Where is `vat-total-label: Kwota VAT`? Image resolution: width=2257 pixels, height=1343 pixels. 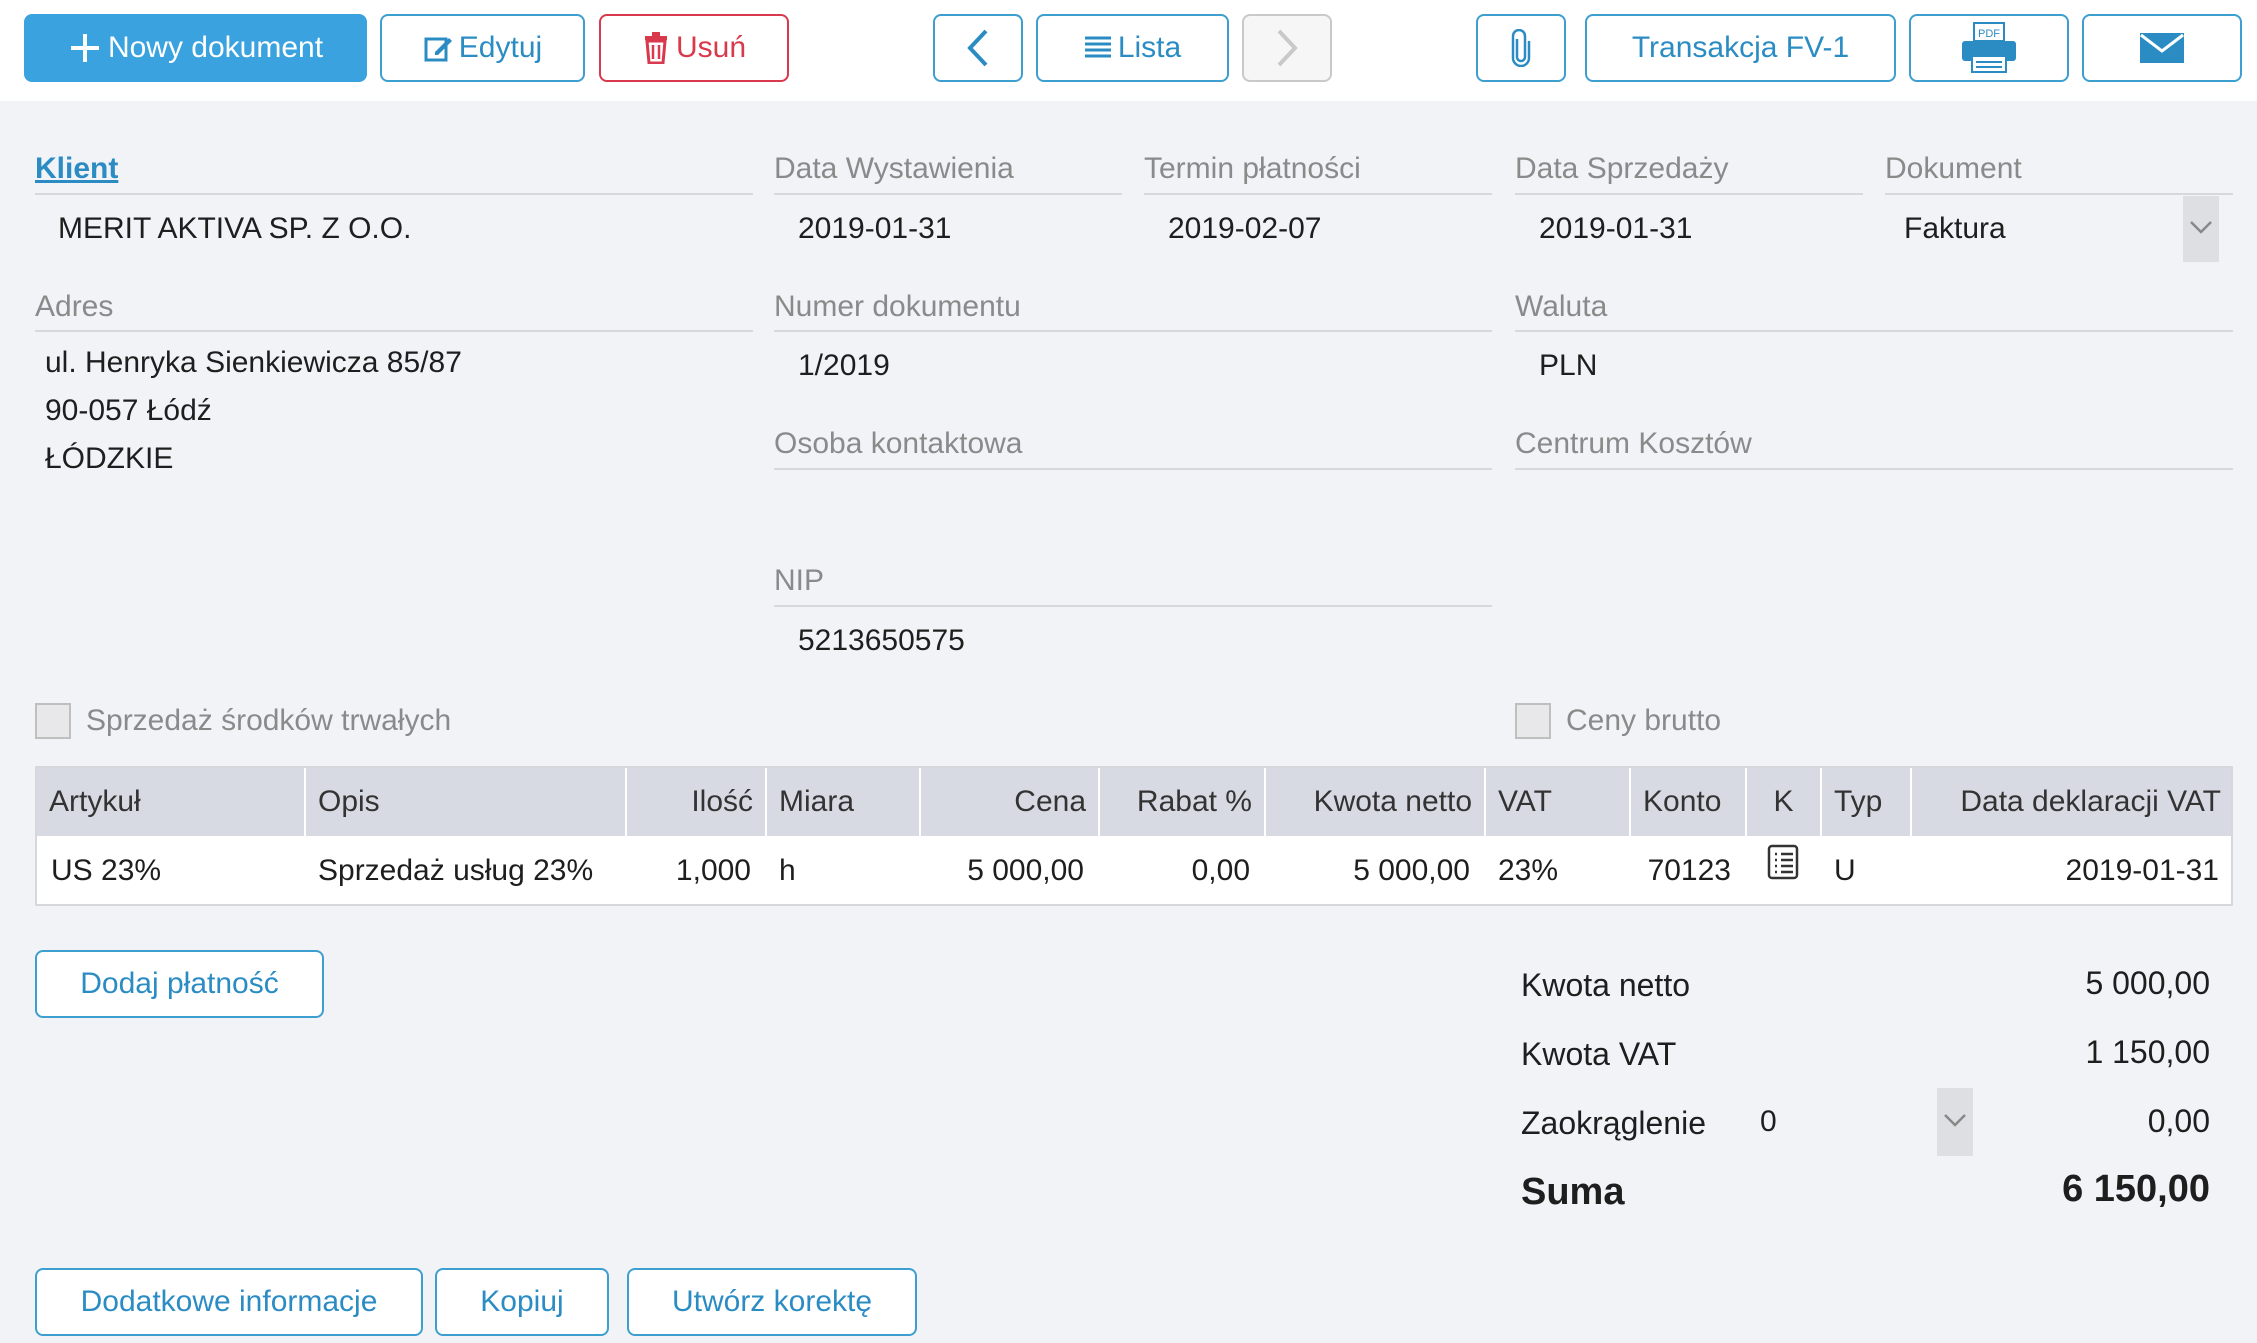 vat-total-label: Kwota VAT is located at coordinates (1599, 1054).